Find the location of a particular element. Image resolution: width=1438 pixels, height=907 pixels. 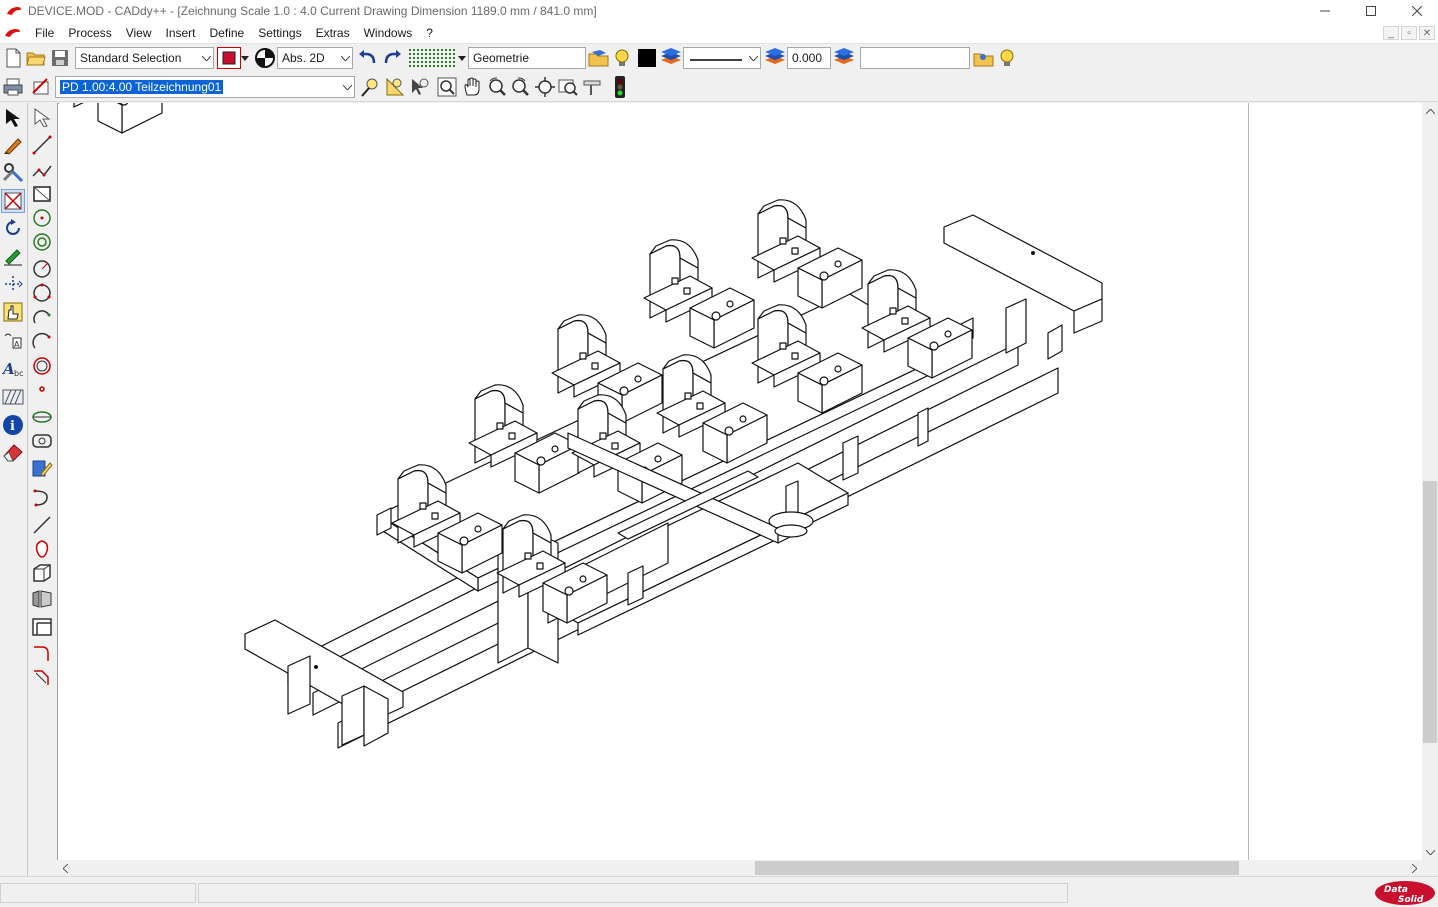

circle-center-tool is located at coordinates (42, 218).